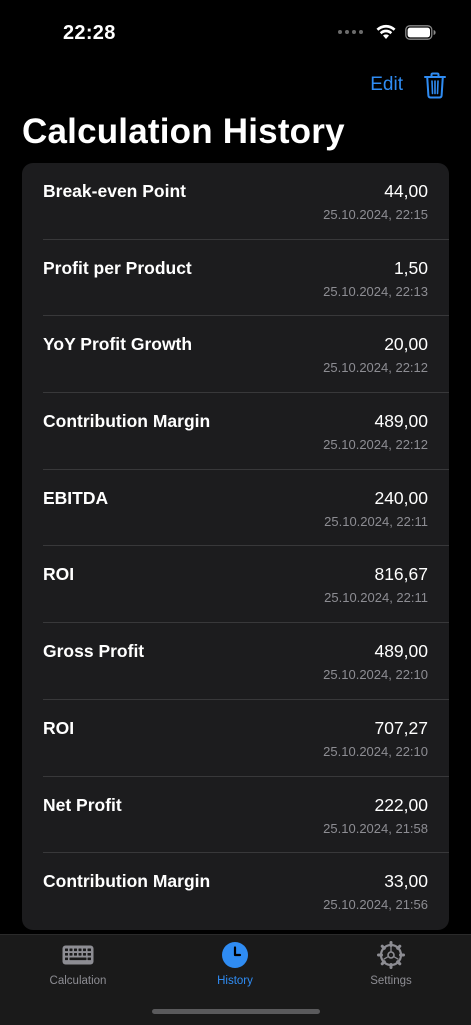 This screenshot has width=471, height=1025. I want to click on calculation-value: 222,00, so click(401, 804).